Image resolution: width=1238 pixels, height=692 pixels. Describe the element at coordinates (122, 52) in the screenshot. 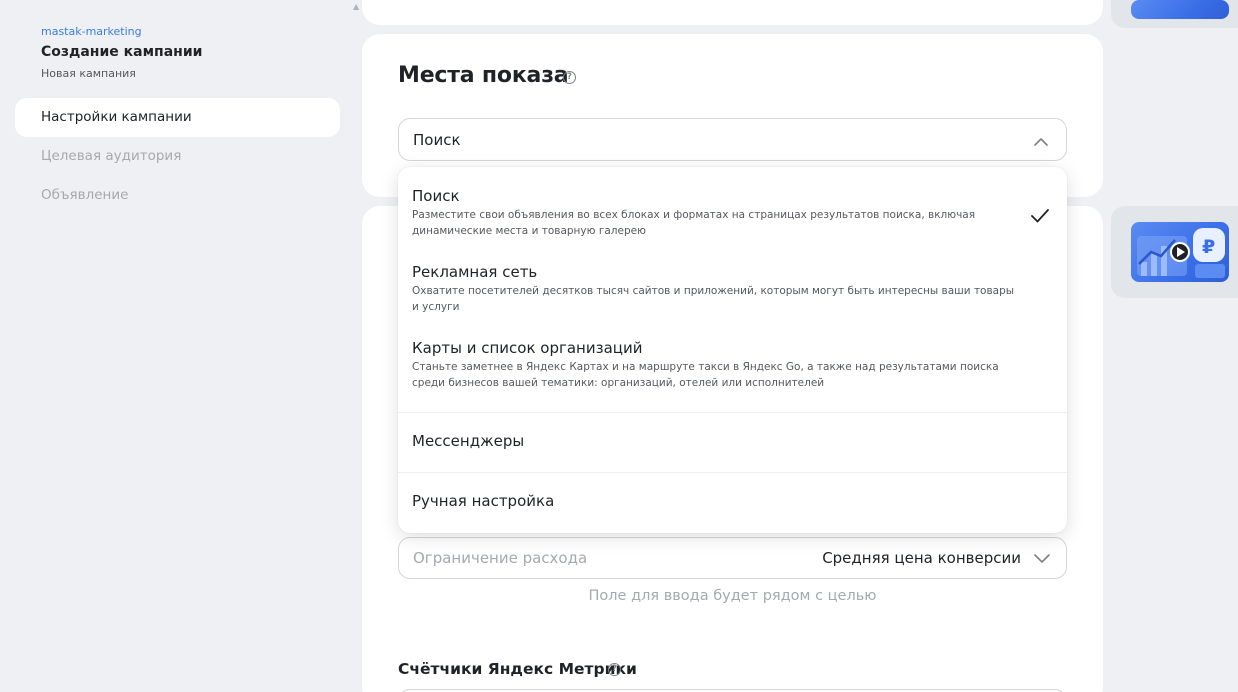

I see `page-title: Создание кампании` at that location.